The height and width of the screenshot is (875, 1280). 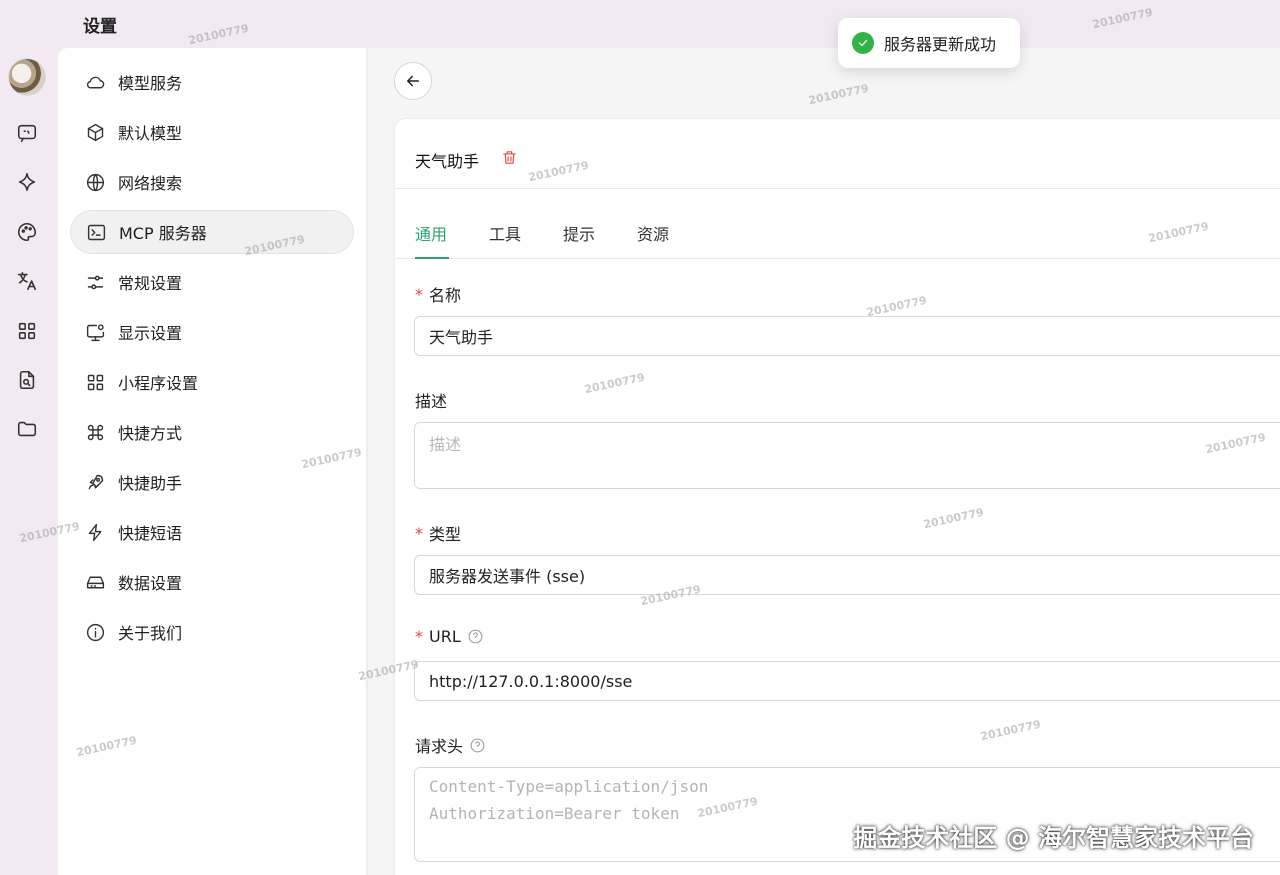 I want to click on menu-item-label: 模型服务, so click(x=150, y=83).